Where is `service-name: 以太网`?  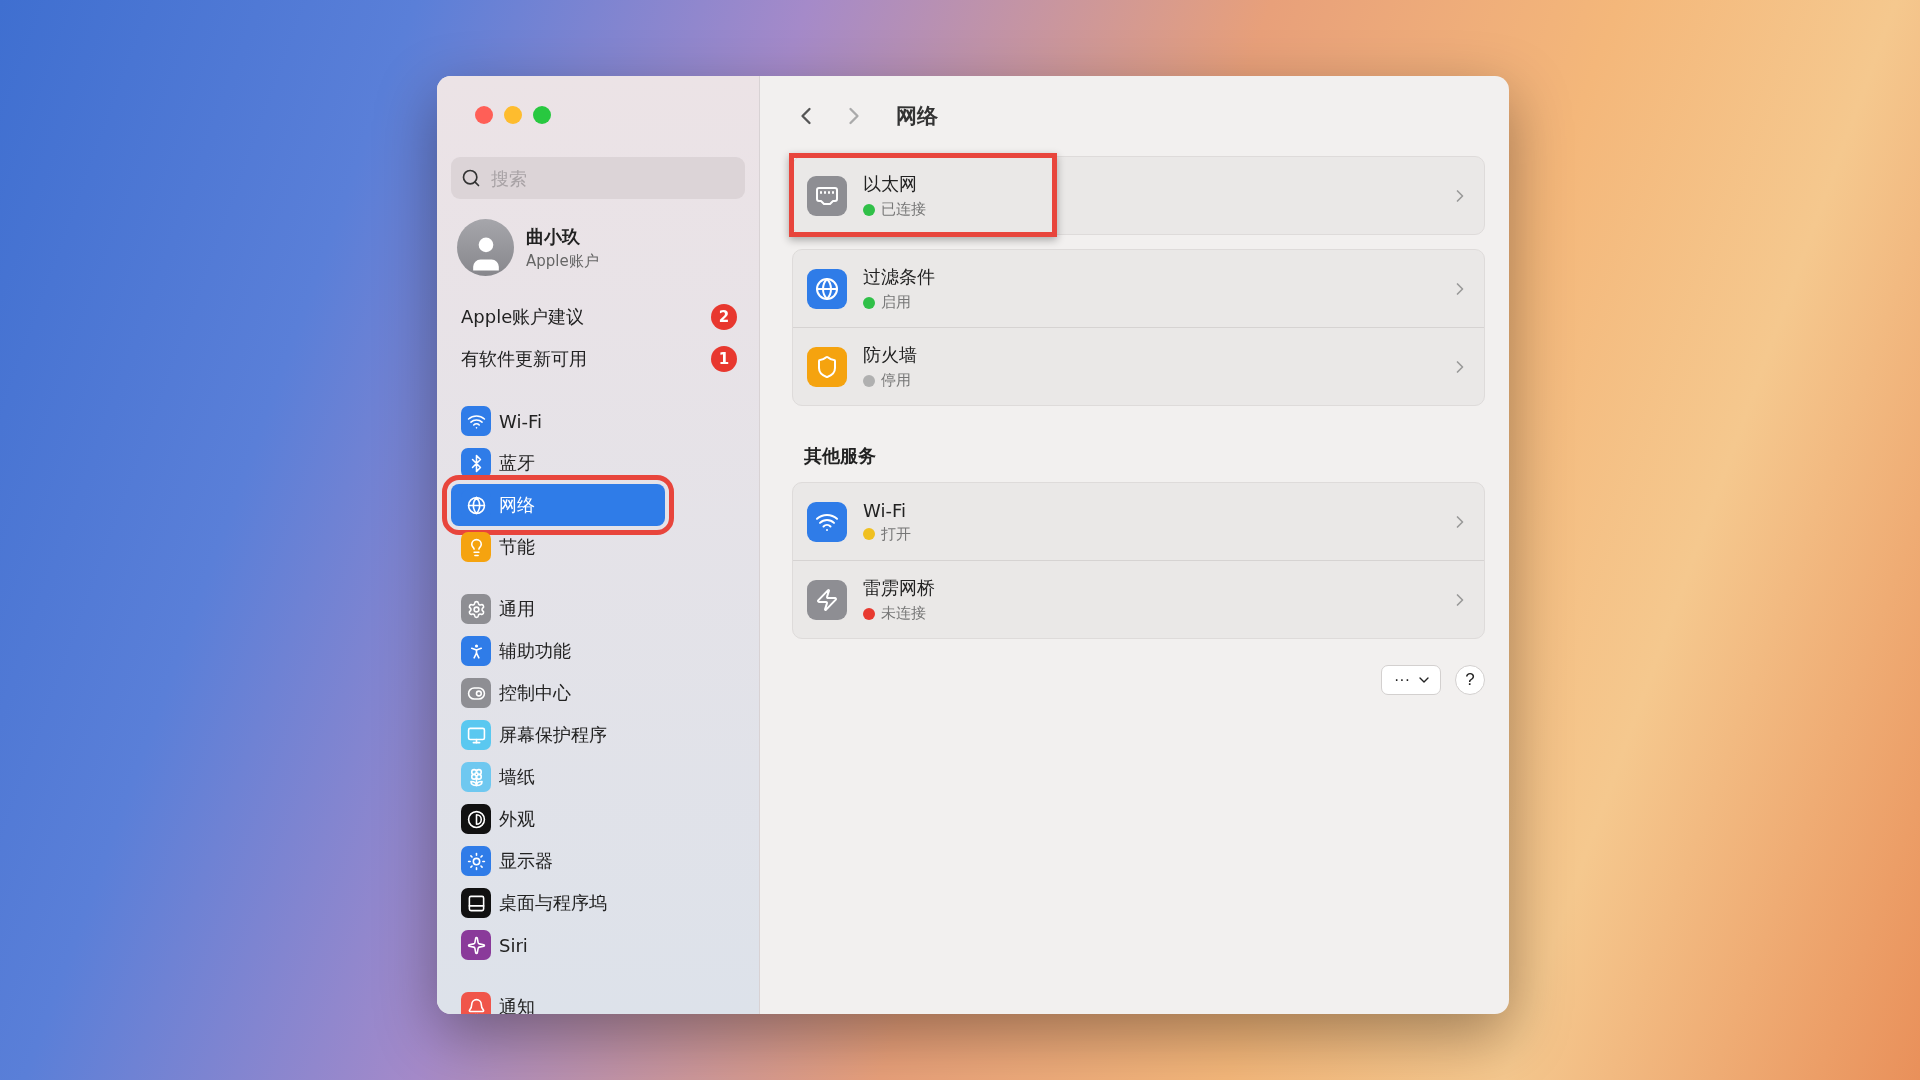 service-name: 以太网 is located at coordinates (890, 184).